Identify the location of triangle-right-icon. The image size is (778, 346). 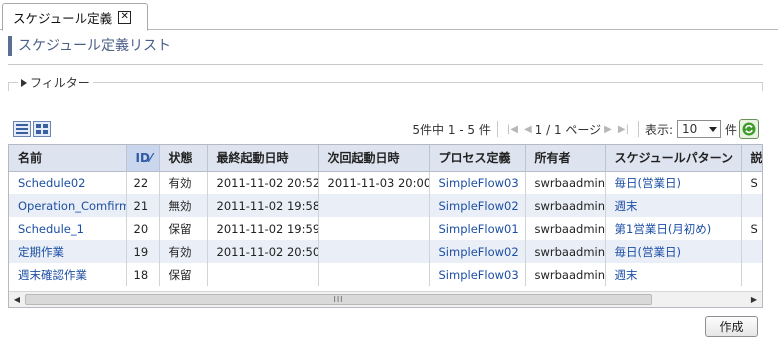
(24, 82).